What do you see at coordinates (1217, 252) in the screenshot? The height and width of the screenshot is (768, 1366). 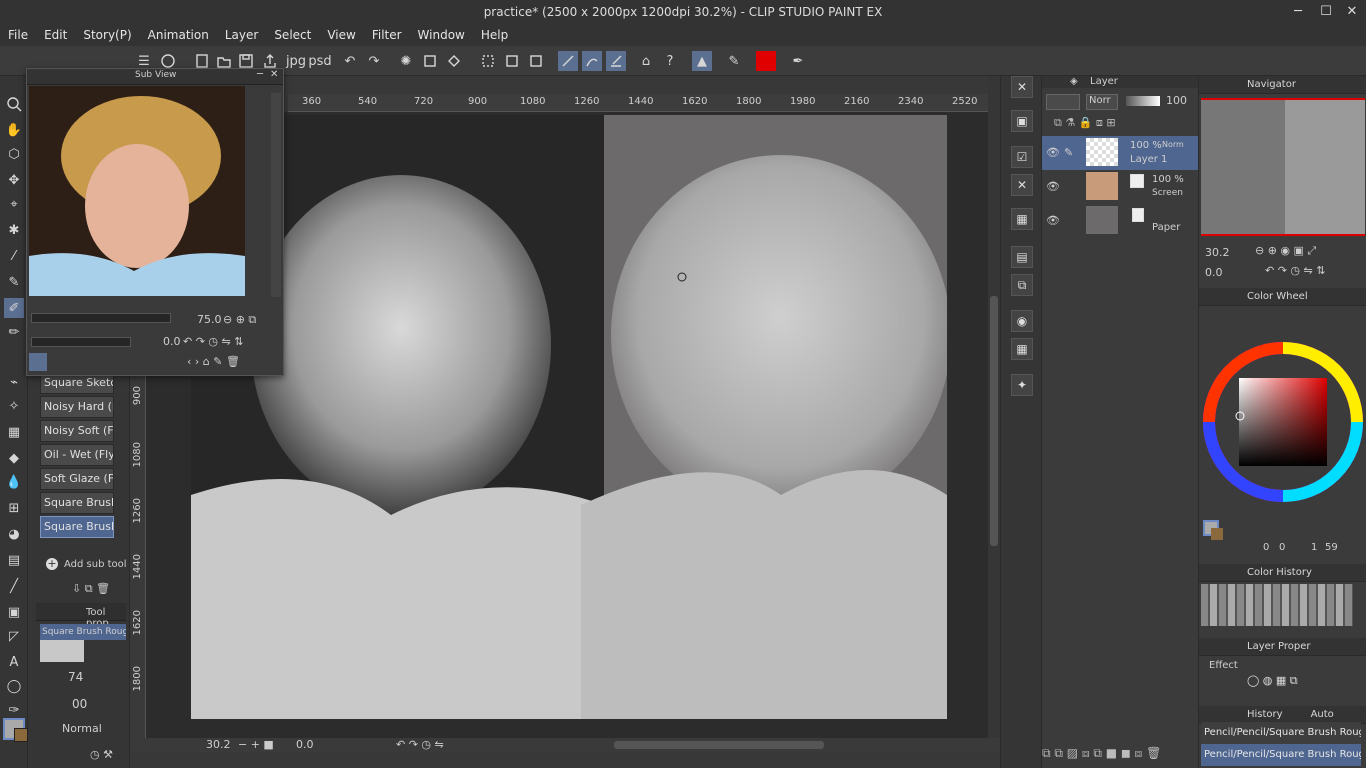 I see `navigator-zoom-value: 30.2` at bounding box center [1217, 252].